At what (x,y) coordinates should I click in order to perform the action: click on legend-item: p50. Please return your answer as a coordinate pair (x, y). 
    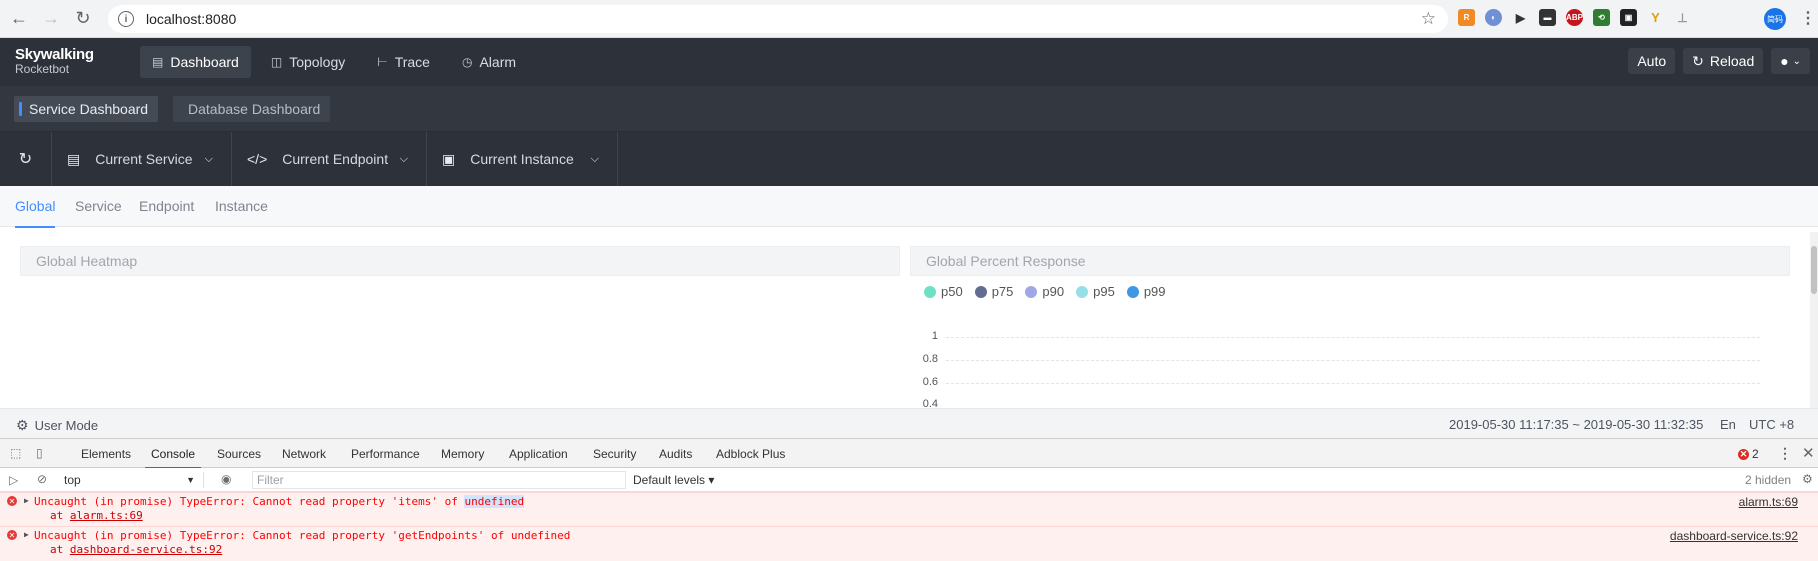
    Looking at the image, I should click on (943, 291).